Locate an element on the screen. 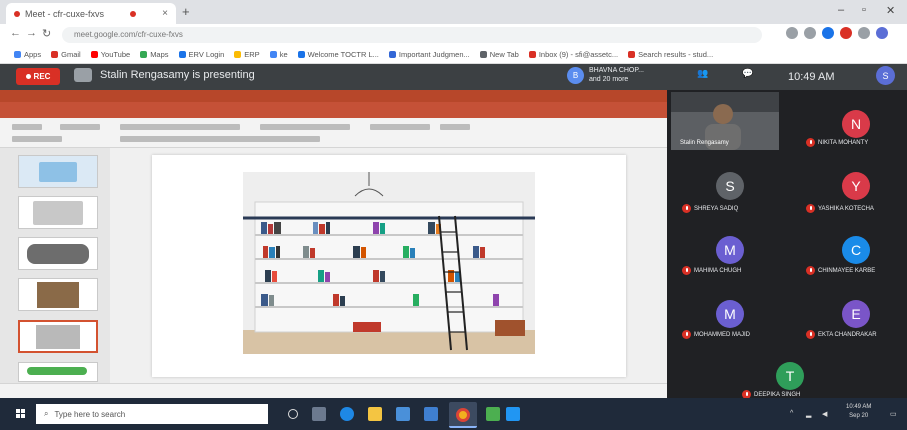 This screenshot has width=907, height=430. address-bar: meet.google.com/cfr-cuxe-fxvs is located at coordinates (412, 35).